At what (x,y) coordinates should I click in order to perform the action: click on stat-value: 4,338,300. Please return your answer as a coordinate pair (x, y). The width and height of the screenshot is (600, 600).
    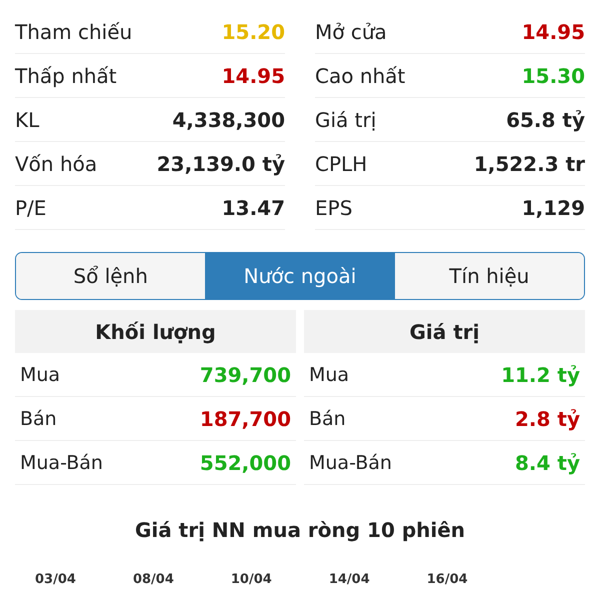
    Looking at the image, I should click on (228, 120).